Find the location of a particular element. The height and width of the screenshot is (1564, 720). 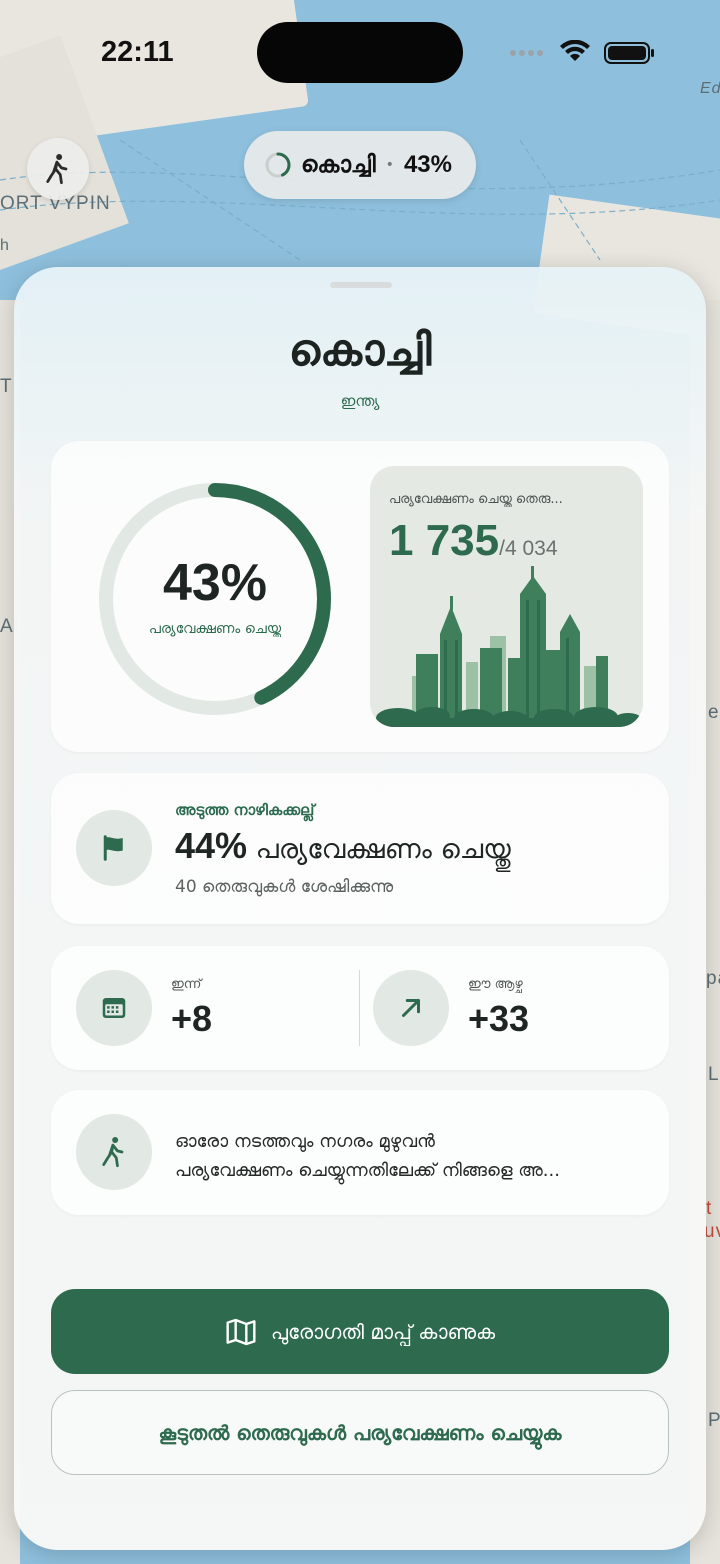

today-icon-badge is located at coordinates (114, 1008).